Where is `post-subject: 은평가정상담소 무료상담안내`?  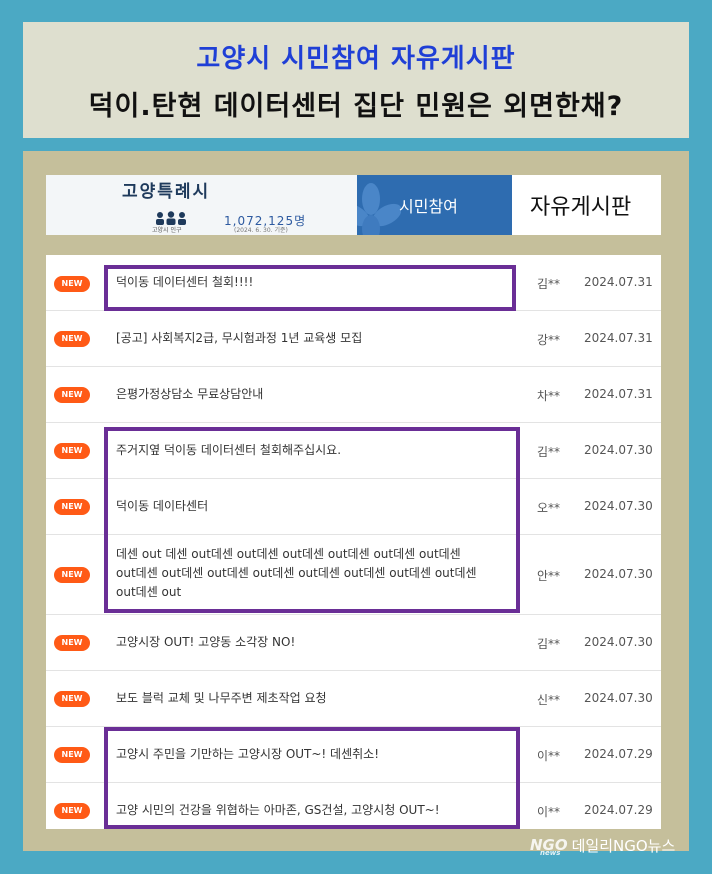 post-subject: 은평가정상담소 무료상담안내 is located at coordinates (300, 394).